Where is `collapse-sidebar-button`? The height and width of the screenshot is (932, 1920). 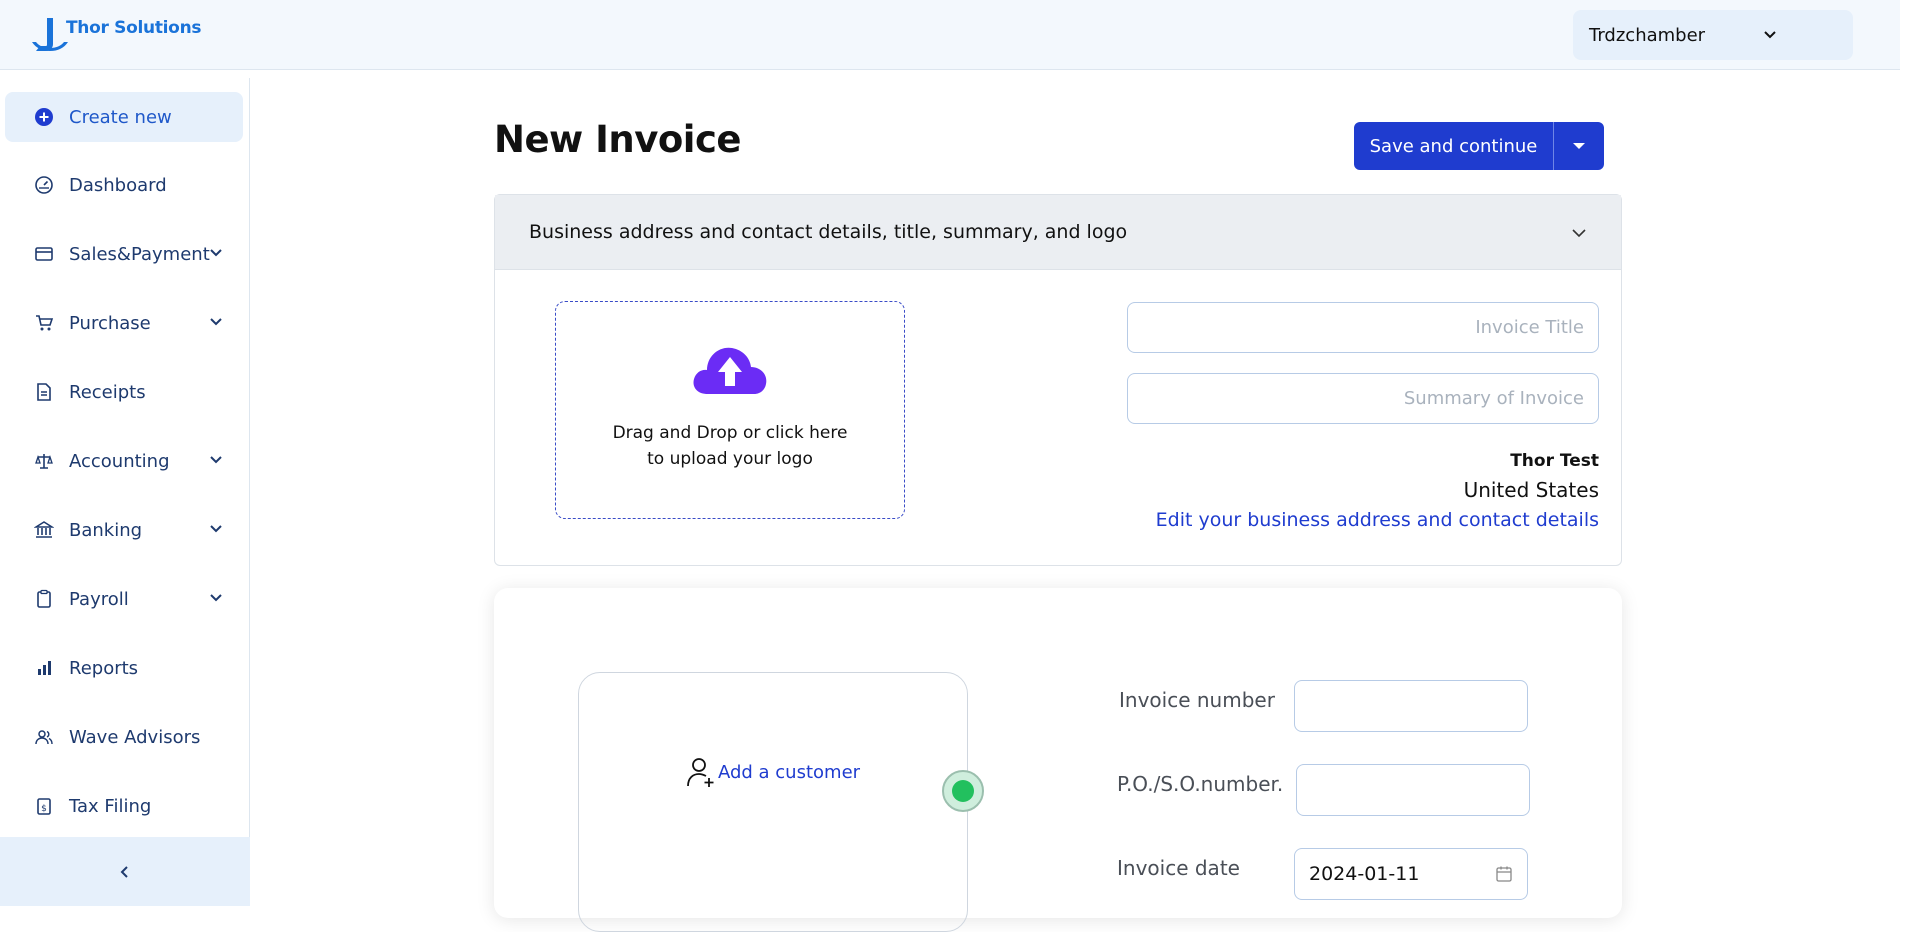
collapse-sidebar-button is located at coordinates (125, 871).